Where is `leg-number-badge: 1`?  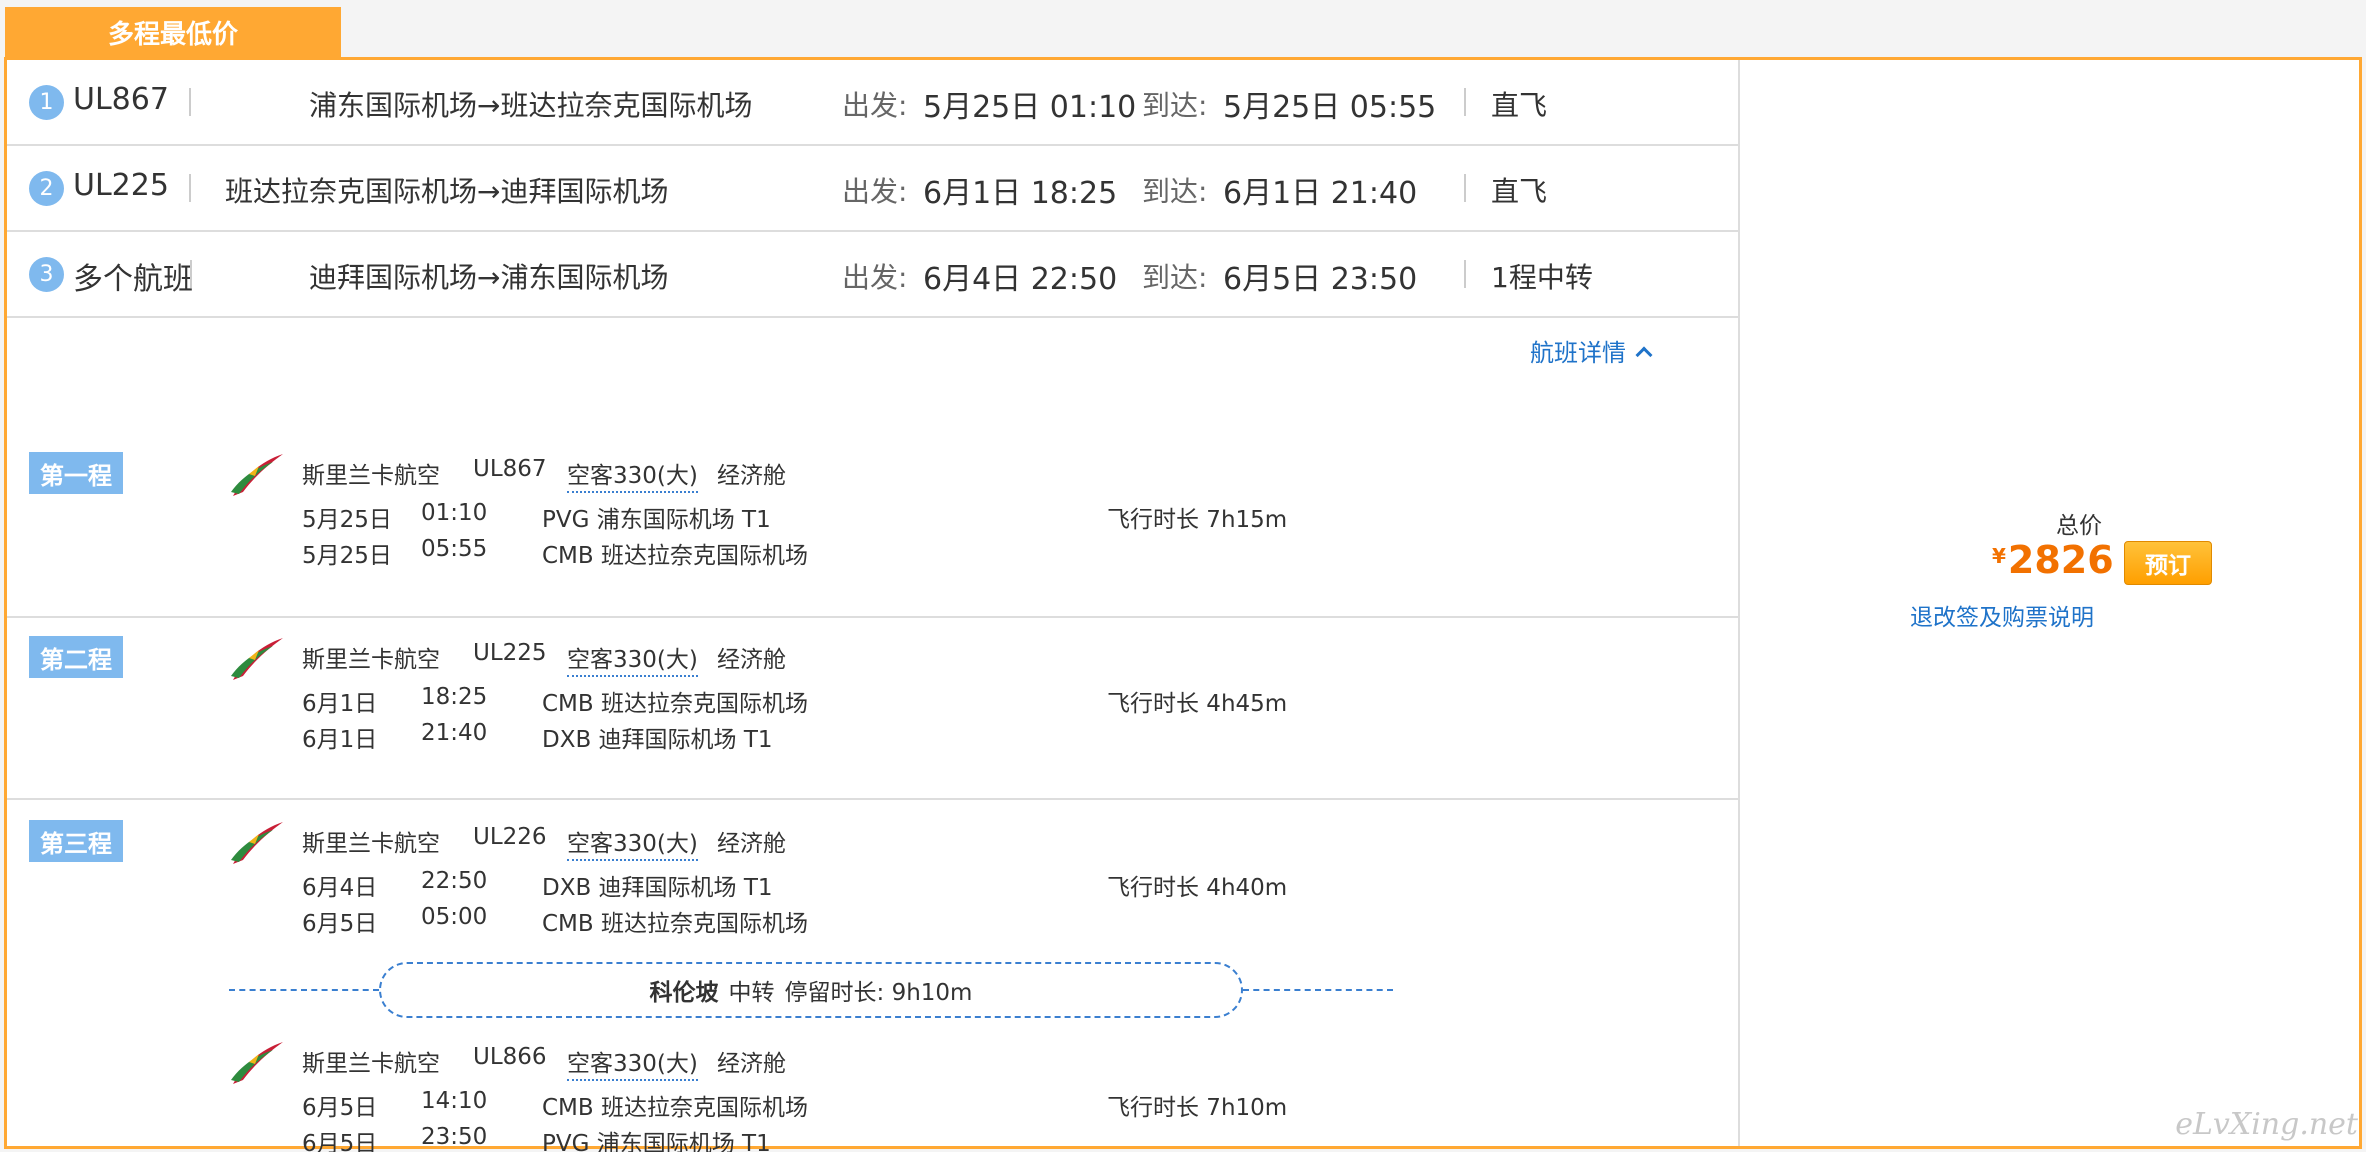
leg-number-badge: 1 is located at coordinates (46, 102).